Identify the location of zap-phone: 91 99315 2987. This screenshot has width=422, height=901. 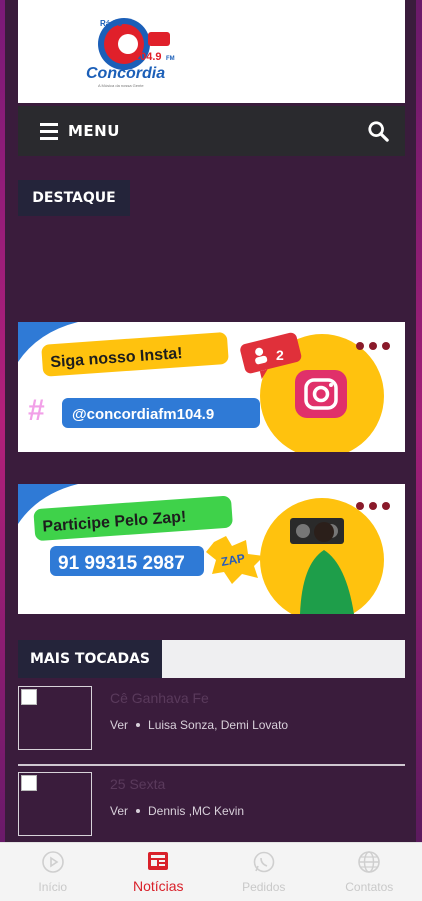
(121, 563).